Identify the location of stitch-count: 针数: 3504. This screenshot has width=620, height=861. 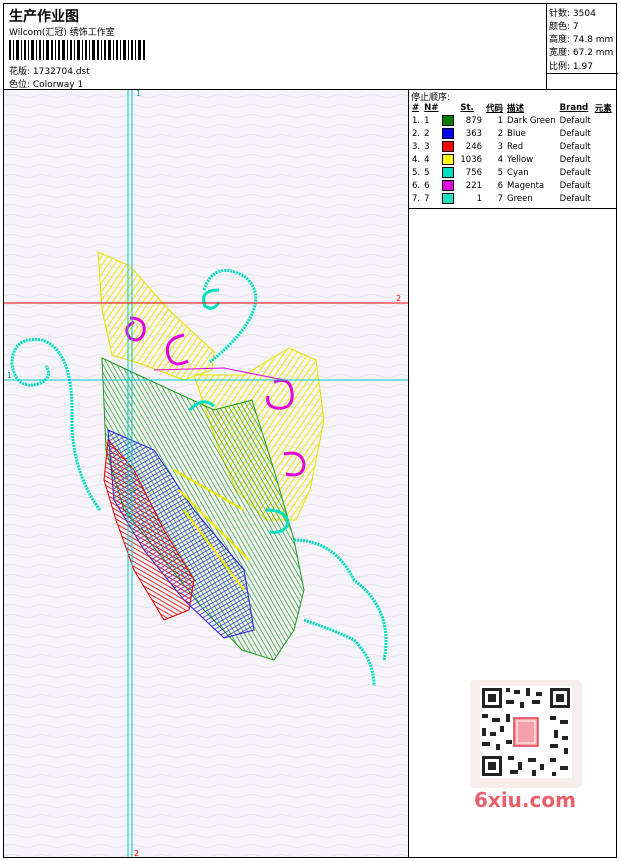
(572, 14).